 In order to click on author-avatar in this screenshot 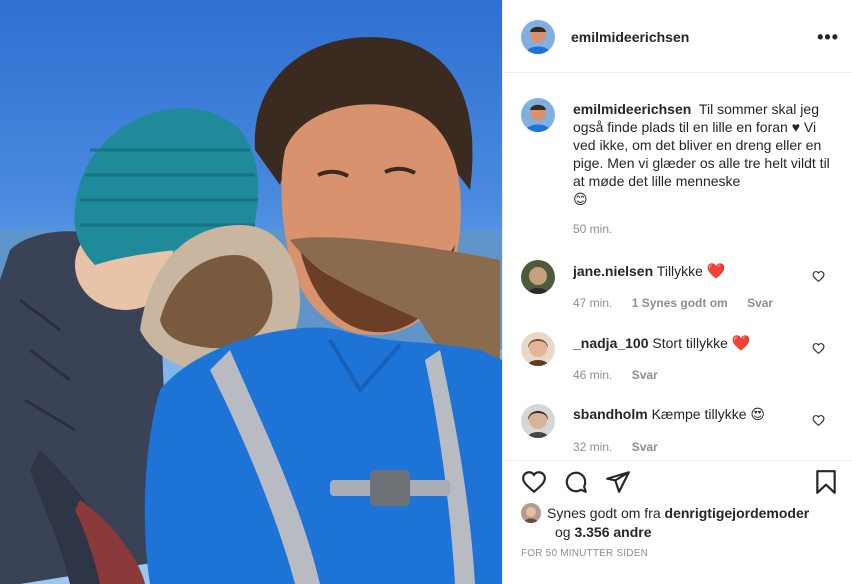, I will do `click(538, 37)`.